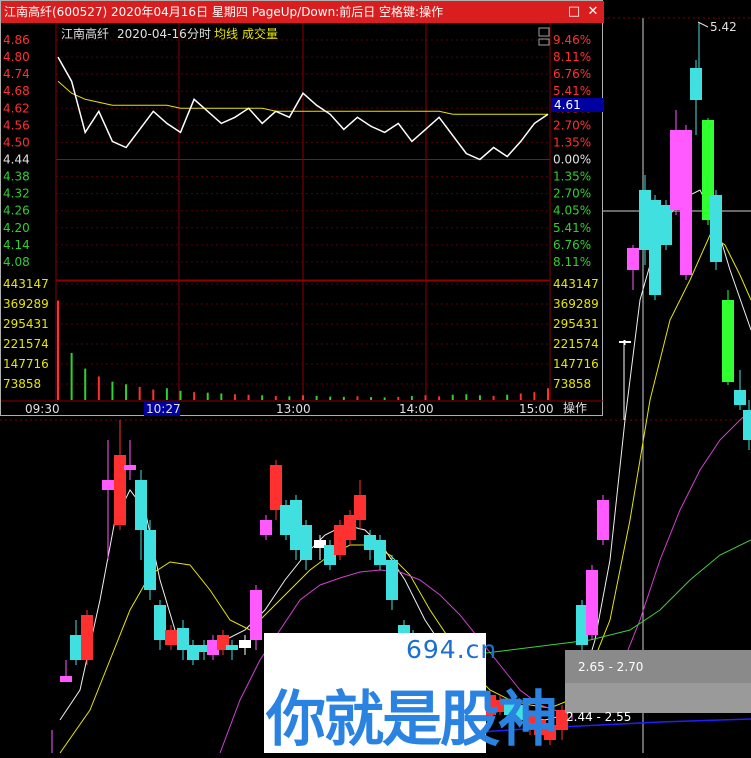 The height and width of the screenshot is (758, 751). I want to click on time-tick-label: 14:00, so click(416, 409).